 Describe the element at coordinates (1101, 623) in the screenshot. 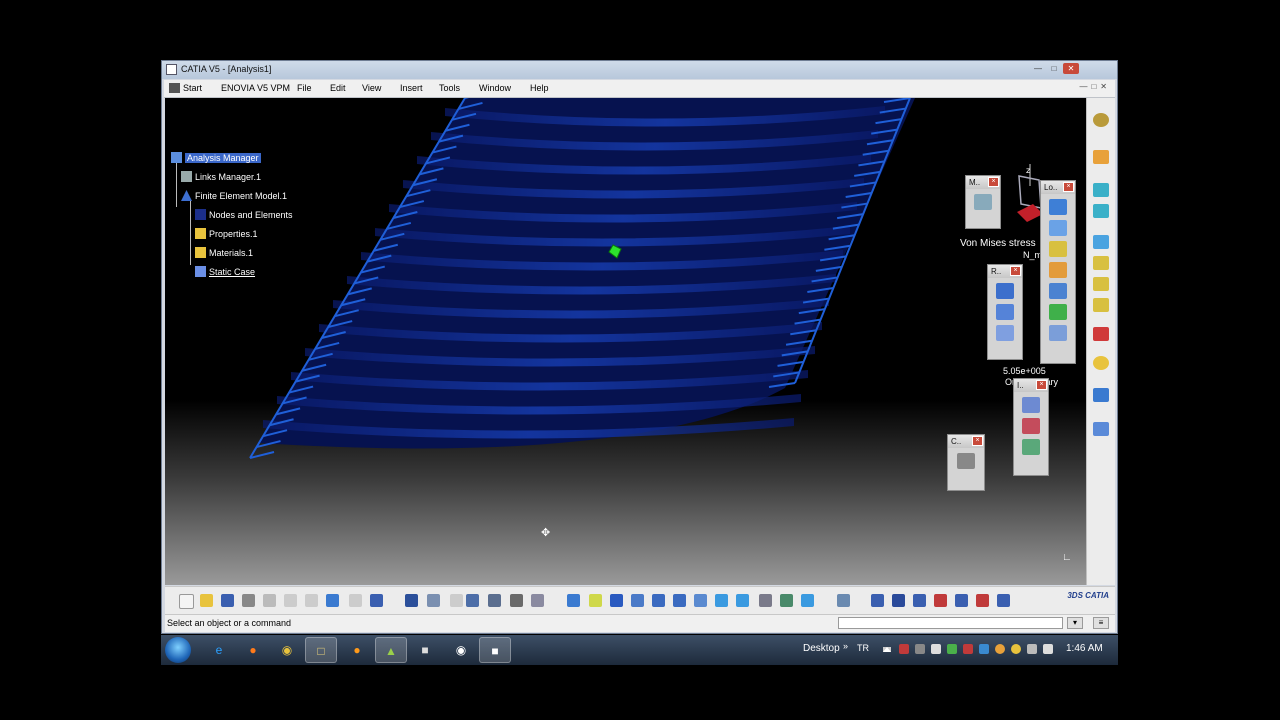

I see `power-input-button: ≡` at that location.